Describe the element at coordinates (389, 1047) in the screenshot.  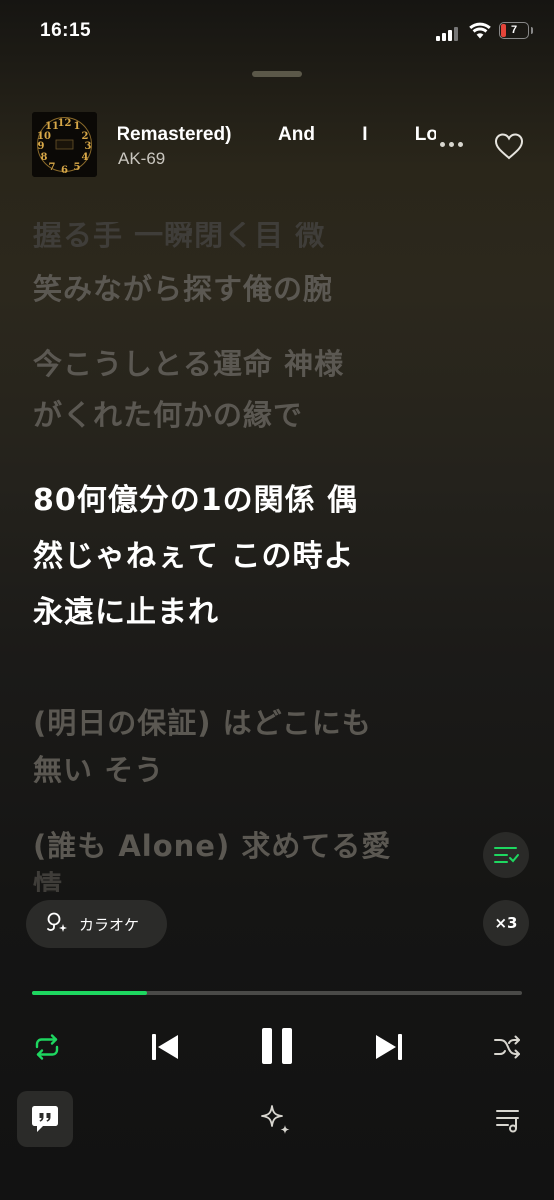
I see `next-icon` at that location.